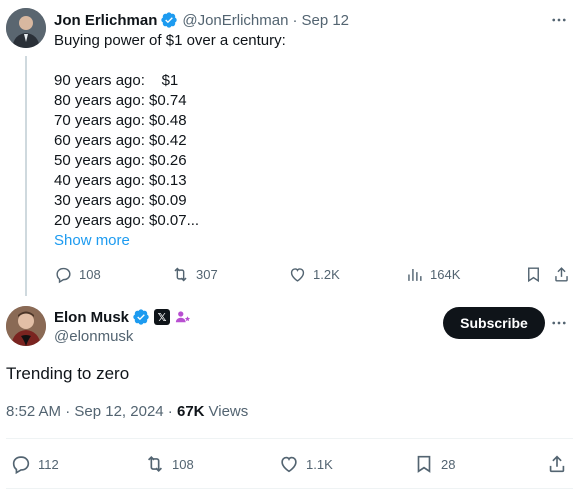  I want to click on views-count: 67K, so click(190, 411).